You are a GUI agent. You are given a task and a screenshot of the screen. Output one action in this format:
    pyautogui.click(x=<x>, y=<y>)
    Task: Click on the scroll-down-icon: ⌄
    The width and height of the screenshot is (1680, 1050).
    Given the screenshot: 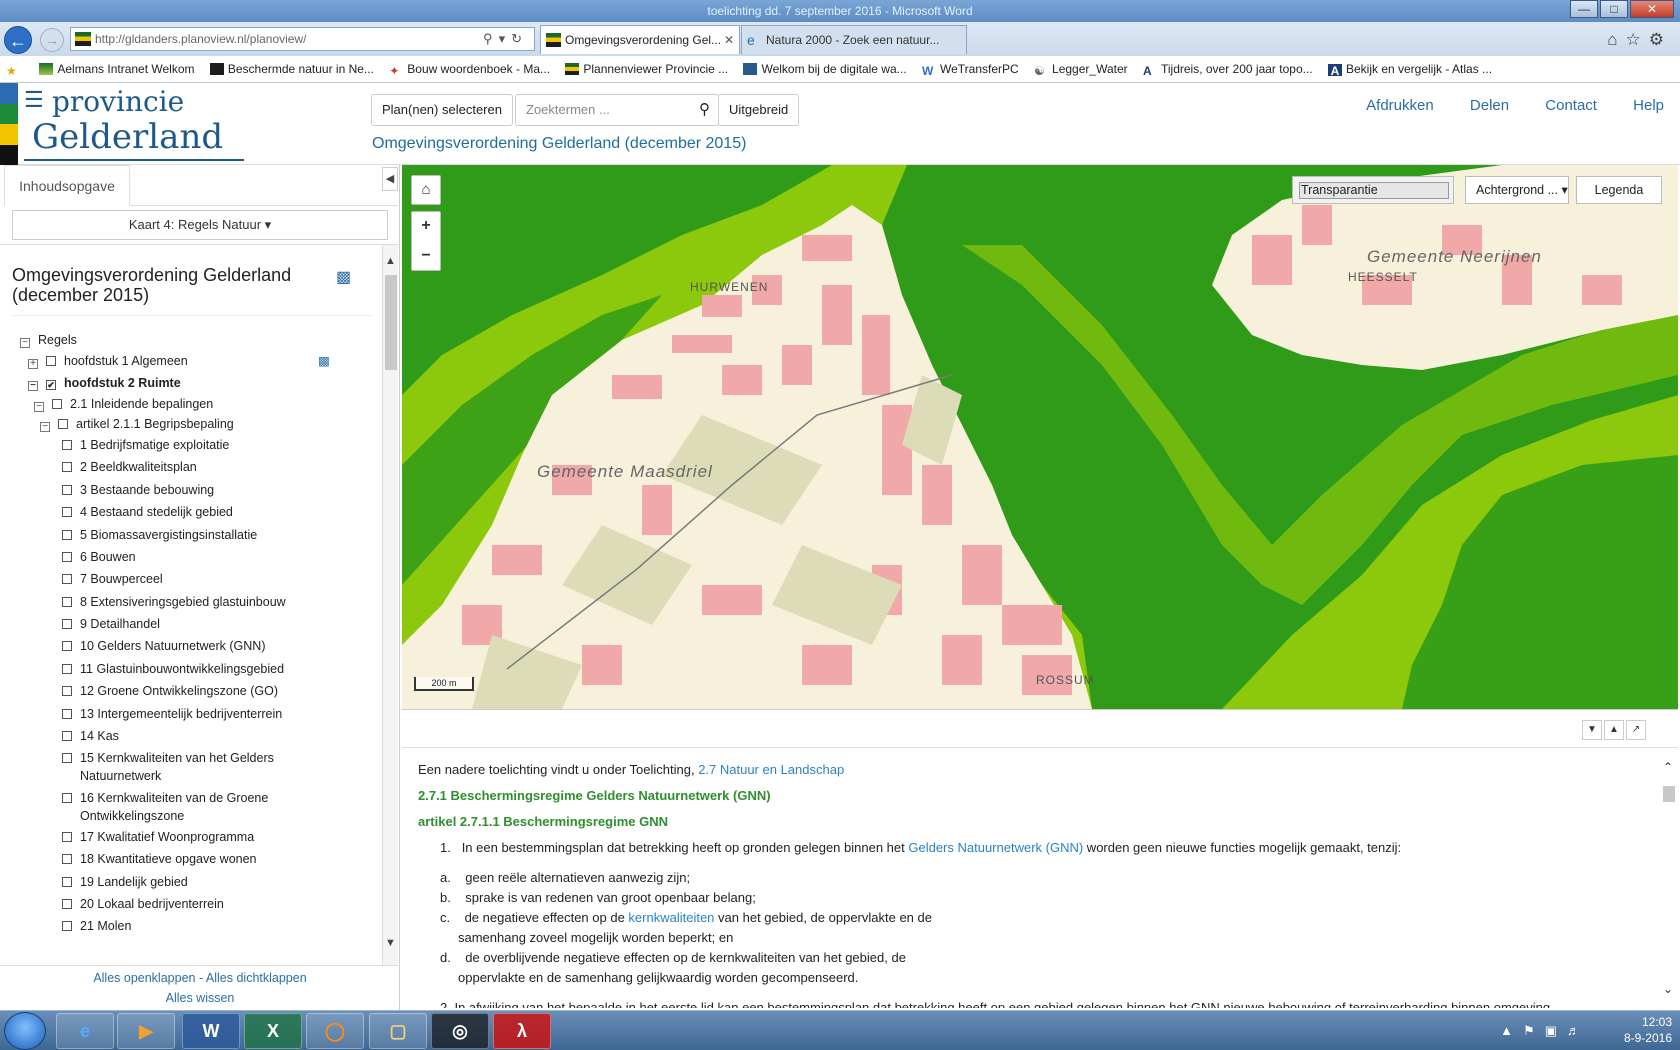 What is the action you would take?
    pyautogui.click(x=1668, y=989)
    